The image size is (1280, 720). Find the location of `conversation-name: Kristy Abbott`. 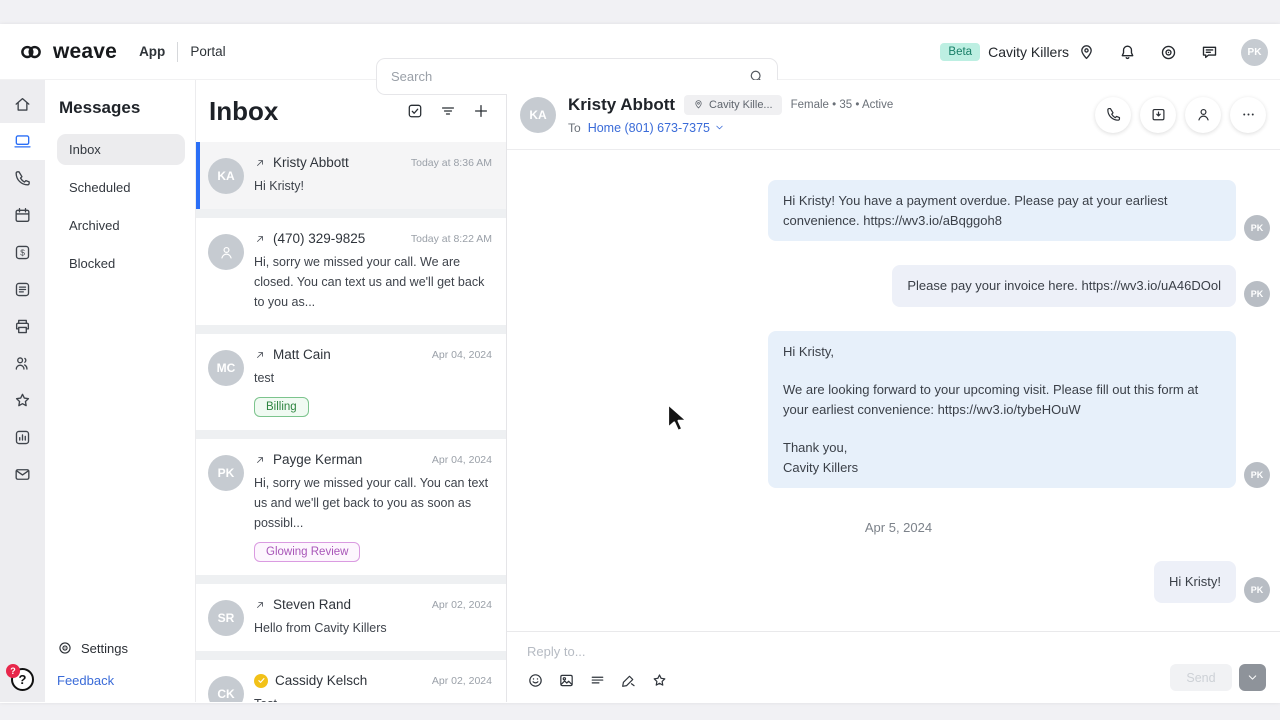

conversation-name: Kristy Abbott is located at coordinates (311, 162).